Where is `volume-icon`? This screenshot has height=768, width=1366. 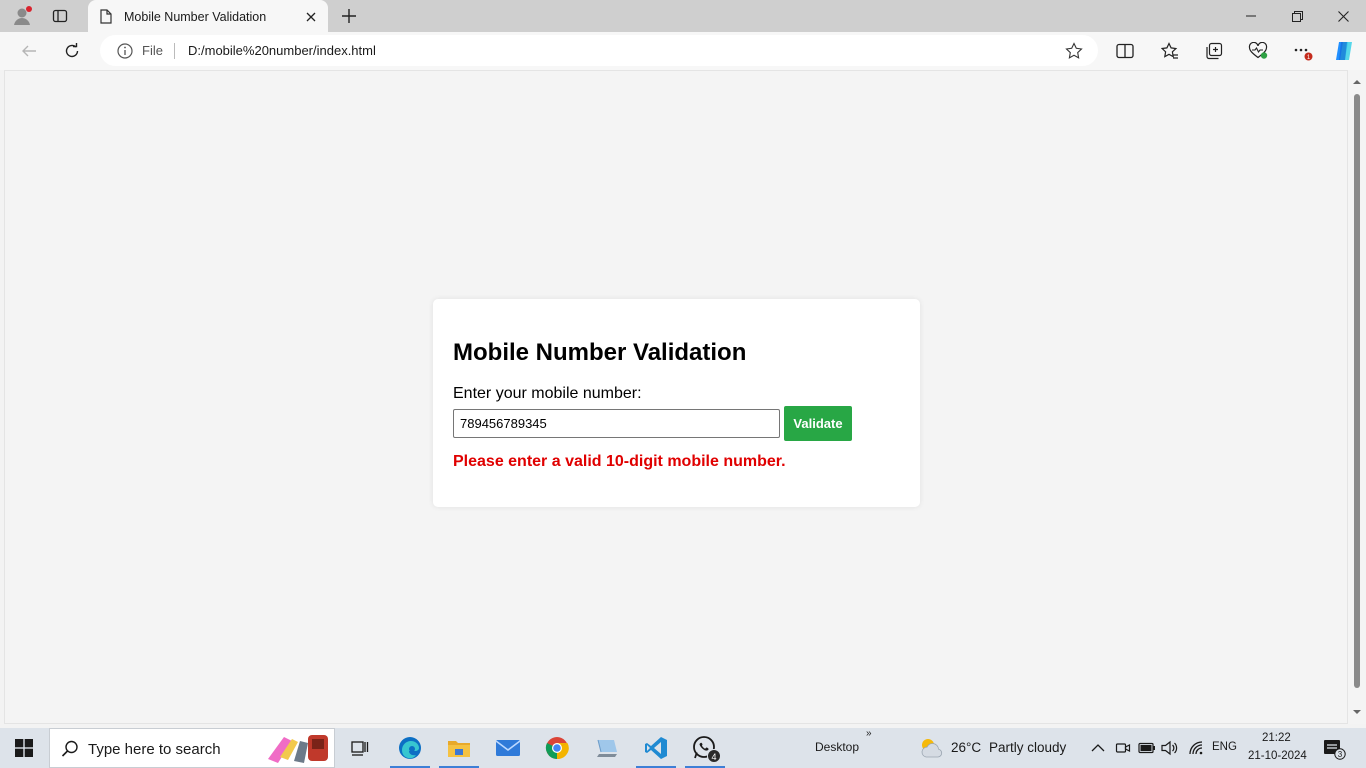 volume-icon is located at coordinates (1170, 748).